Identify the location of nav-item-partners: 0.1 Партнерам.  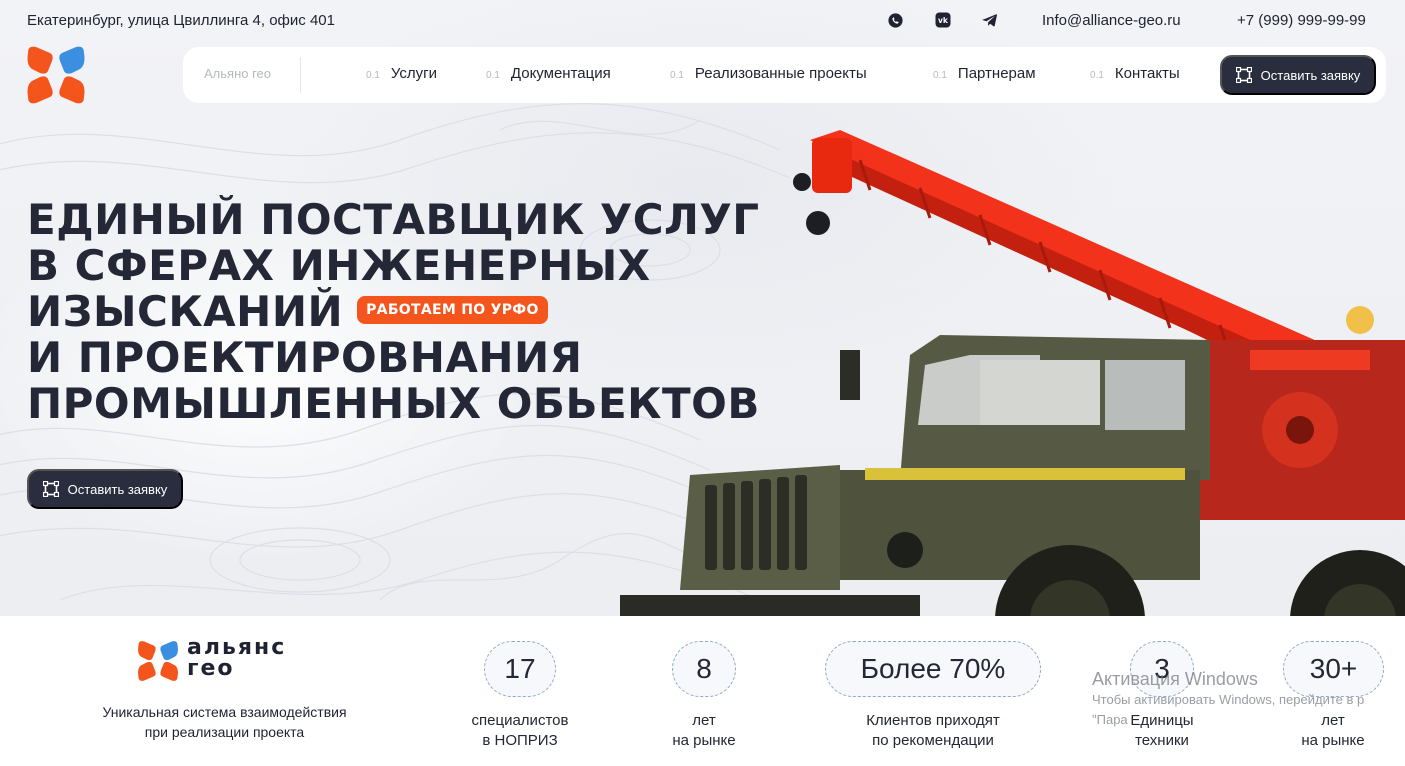
(984, 73).